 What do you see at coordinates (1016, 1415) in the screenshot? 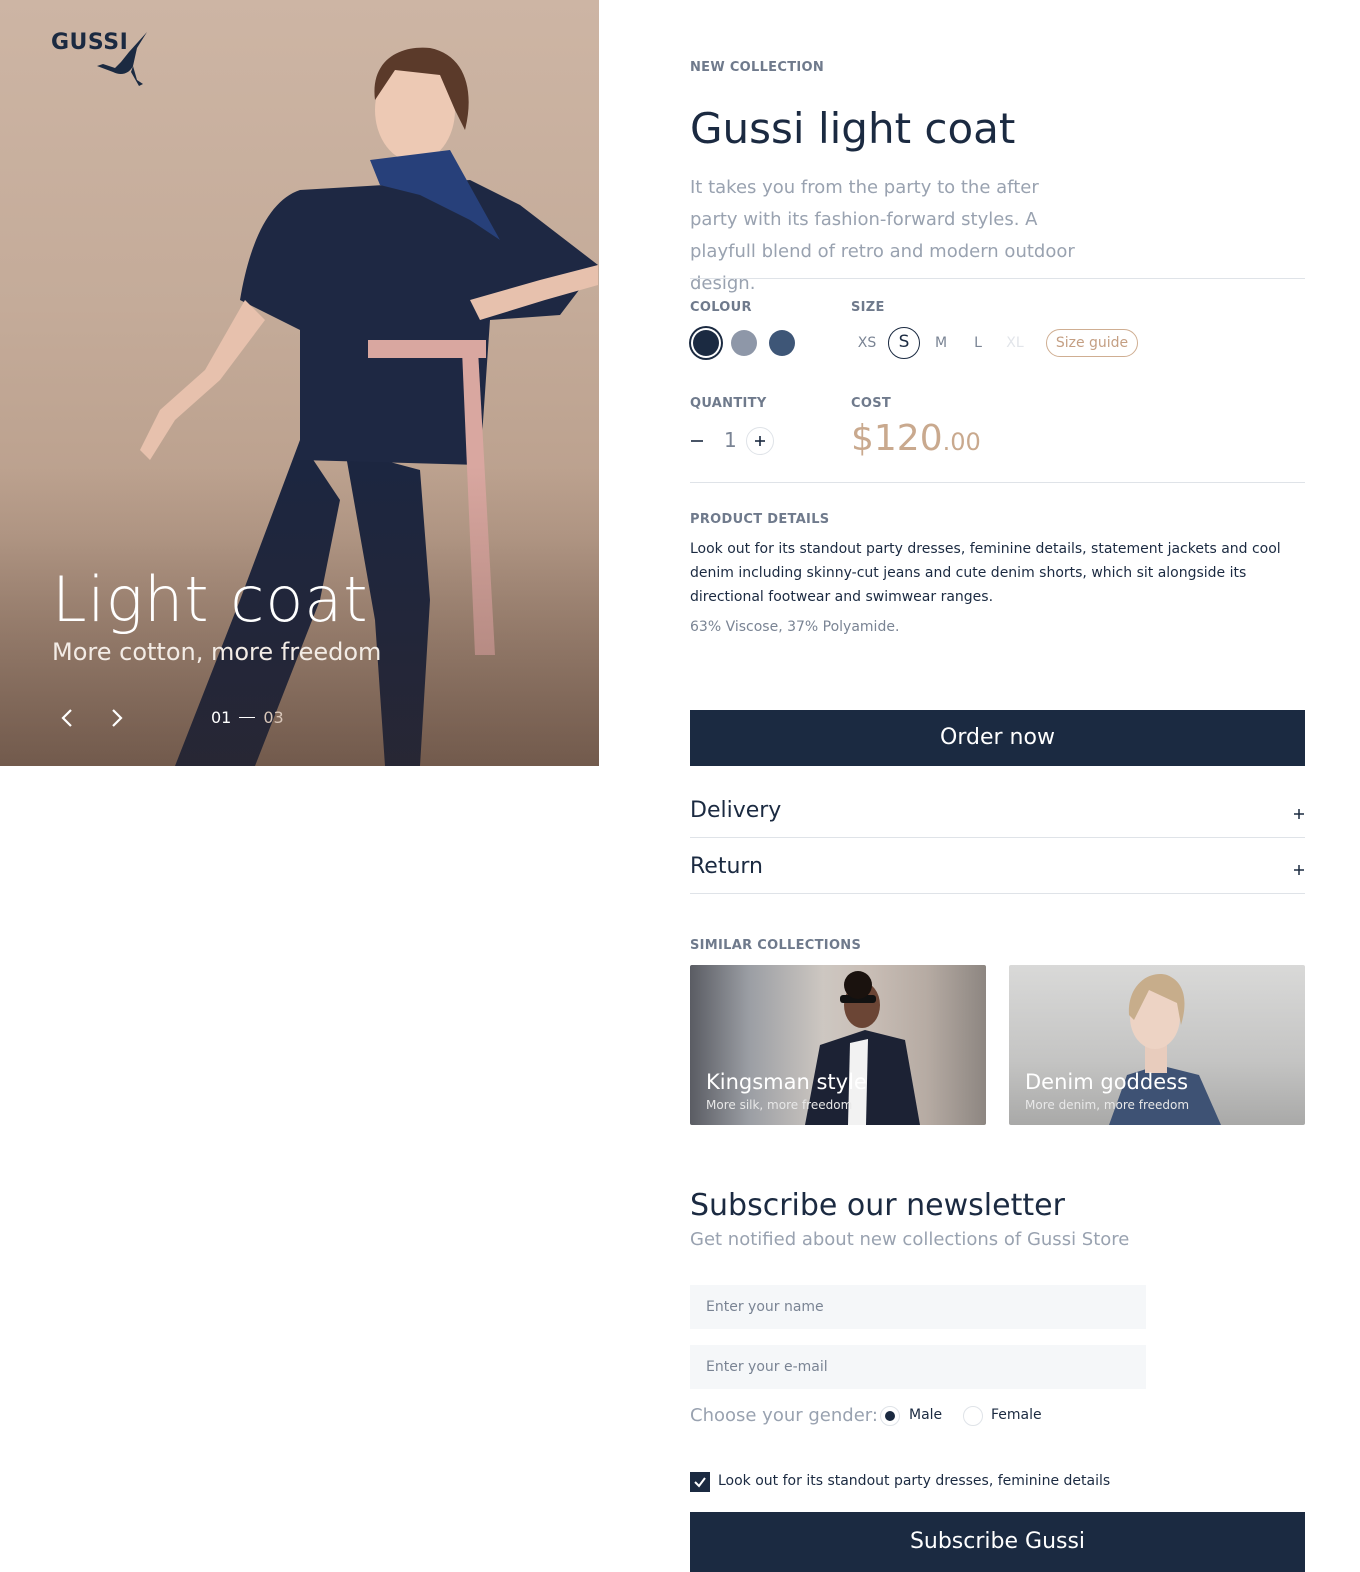
I see `gender-option-label: Female` at bounding box center [1016, 1415].